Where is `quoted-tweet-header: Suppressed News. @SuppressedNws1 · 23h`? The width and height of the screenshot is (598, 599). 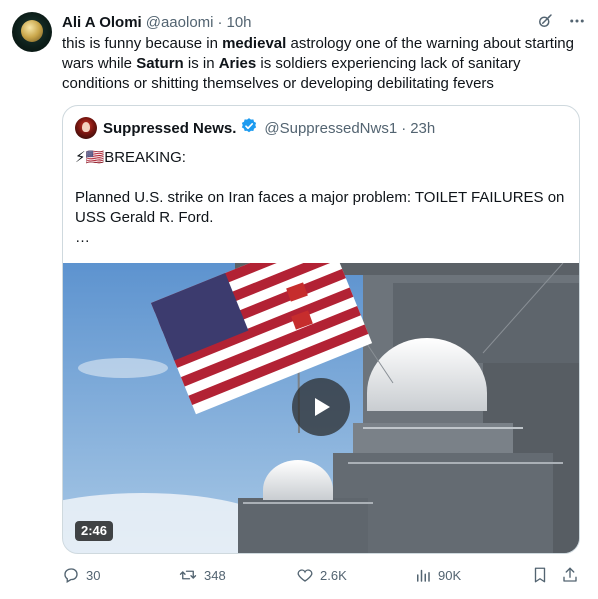 quoted-tweet-header: Suppressed News. @SuppressedNws1 · 23h is located at coordinates (255, 128).